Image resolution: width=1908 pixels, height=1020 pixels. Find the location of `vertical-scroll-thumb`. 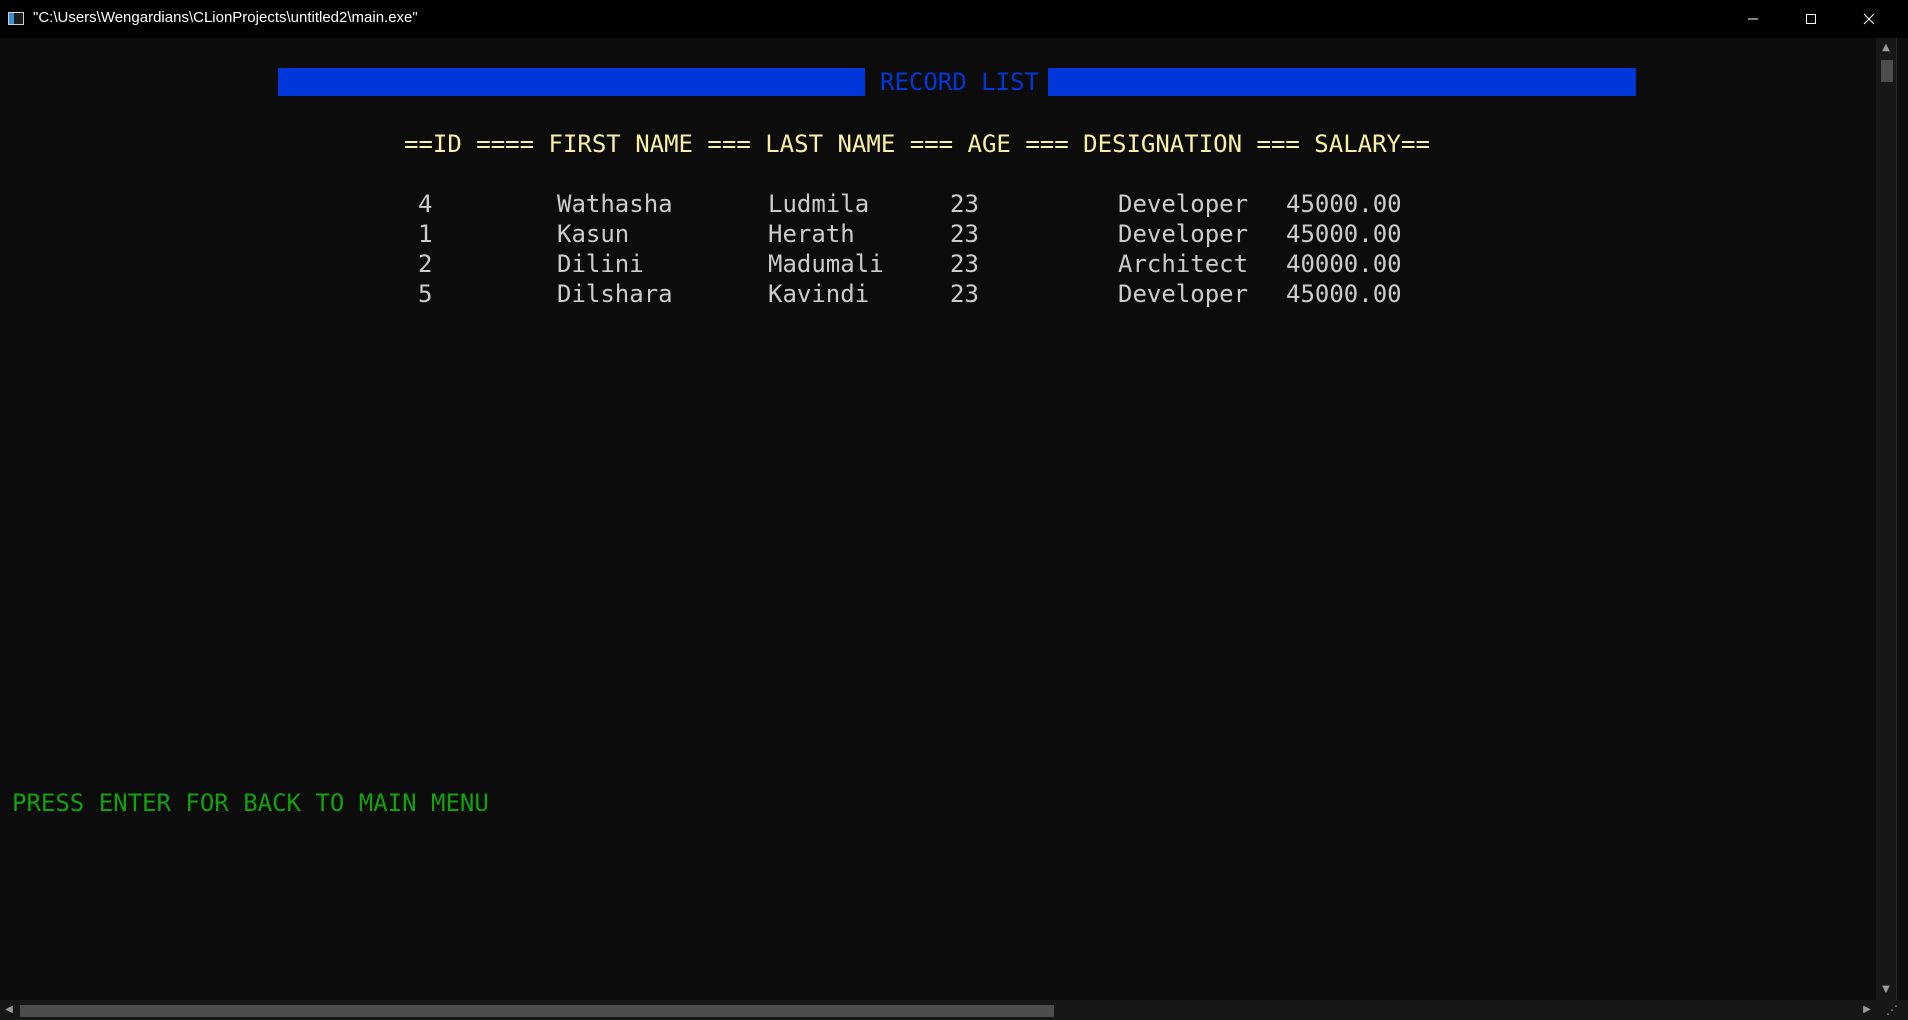

vertical-scroll-thumb is located at coordinates (1887, 71).